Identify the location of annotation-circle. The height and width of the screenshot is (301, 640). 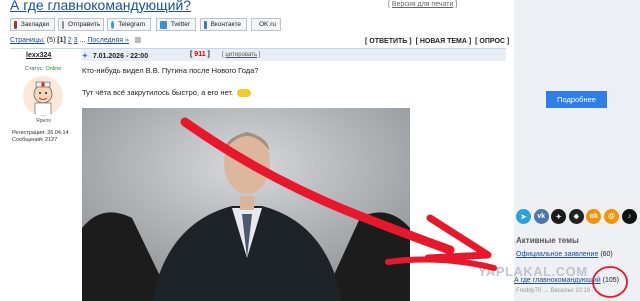
(610, 282).